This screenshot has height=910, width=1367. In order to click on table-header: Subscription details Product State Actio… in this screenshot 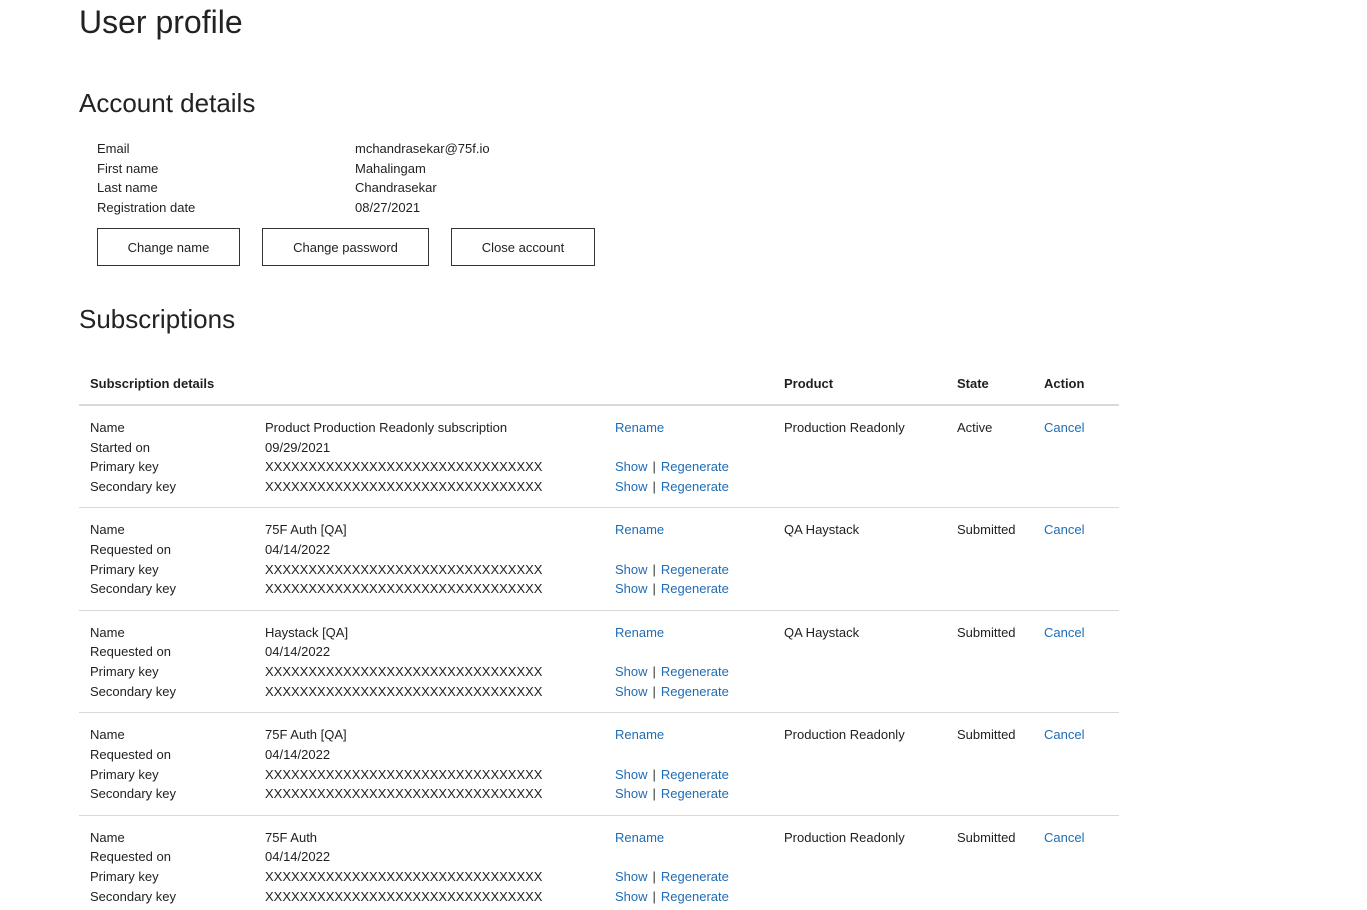, I will do `click(599, 385)`.